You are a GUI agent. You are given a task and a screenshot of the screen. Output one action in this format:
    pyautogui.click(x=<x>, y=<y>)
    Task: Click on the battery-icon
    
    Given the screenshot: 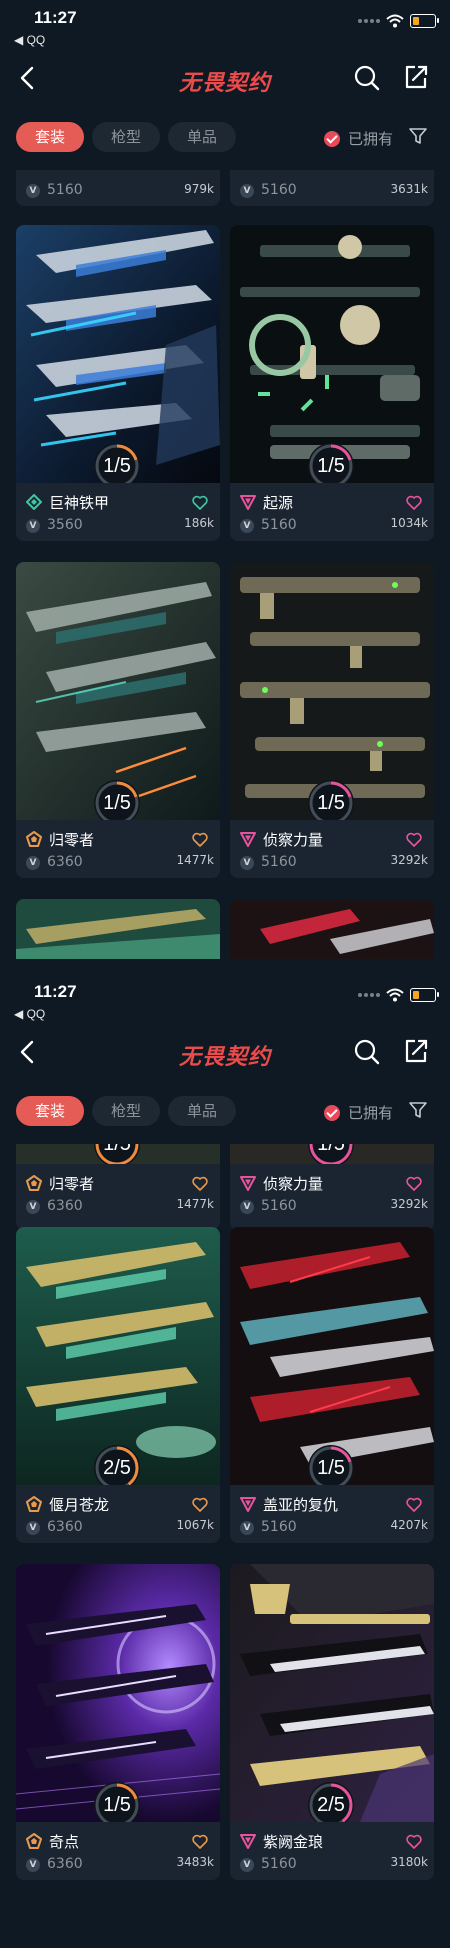 What is the action you would take?
    pyautogui.click(x=424, y=21)
    